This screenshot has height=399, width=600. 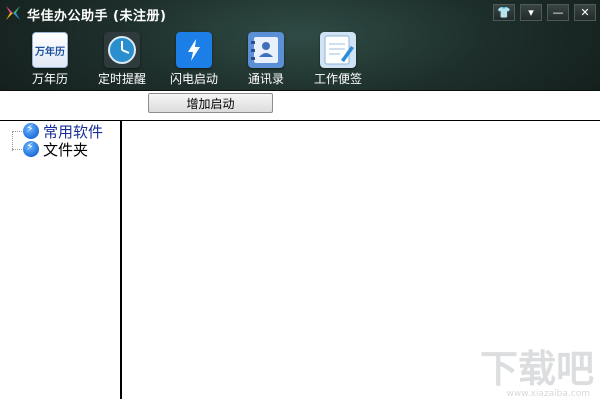 What do you see at coordinates (337, 79) in the screenshot?
I see `toolbar-label: 工作便签` at bounding box center [337, 79].